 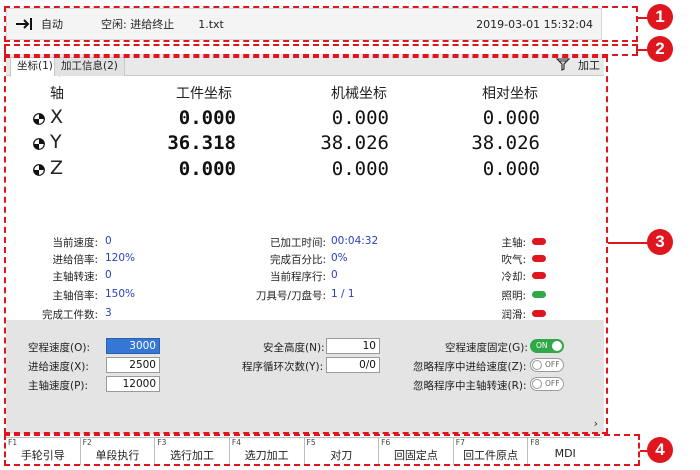 I want to click on info-current-speed-value: 0, so click(x=108, y=241).